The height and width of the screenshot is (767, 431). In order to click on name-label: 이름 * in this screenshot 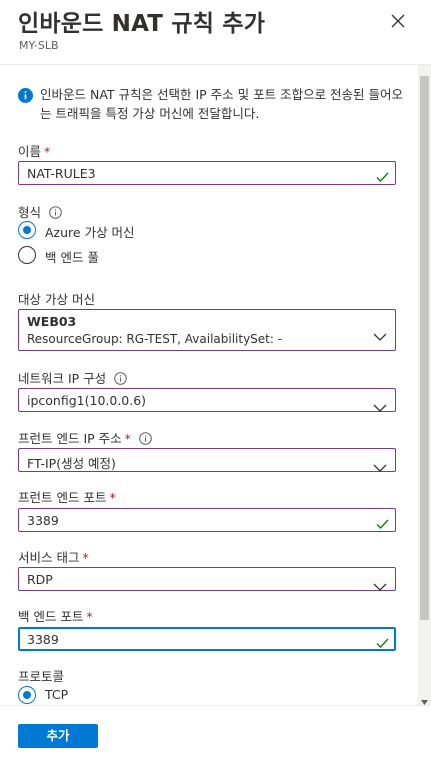, I will do `click(34, 150)`.